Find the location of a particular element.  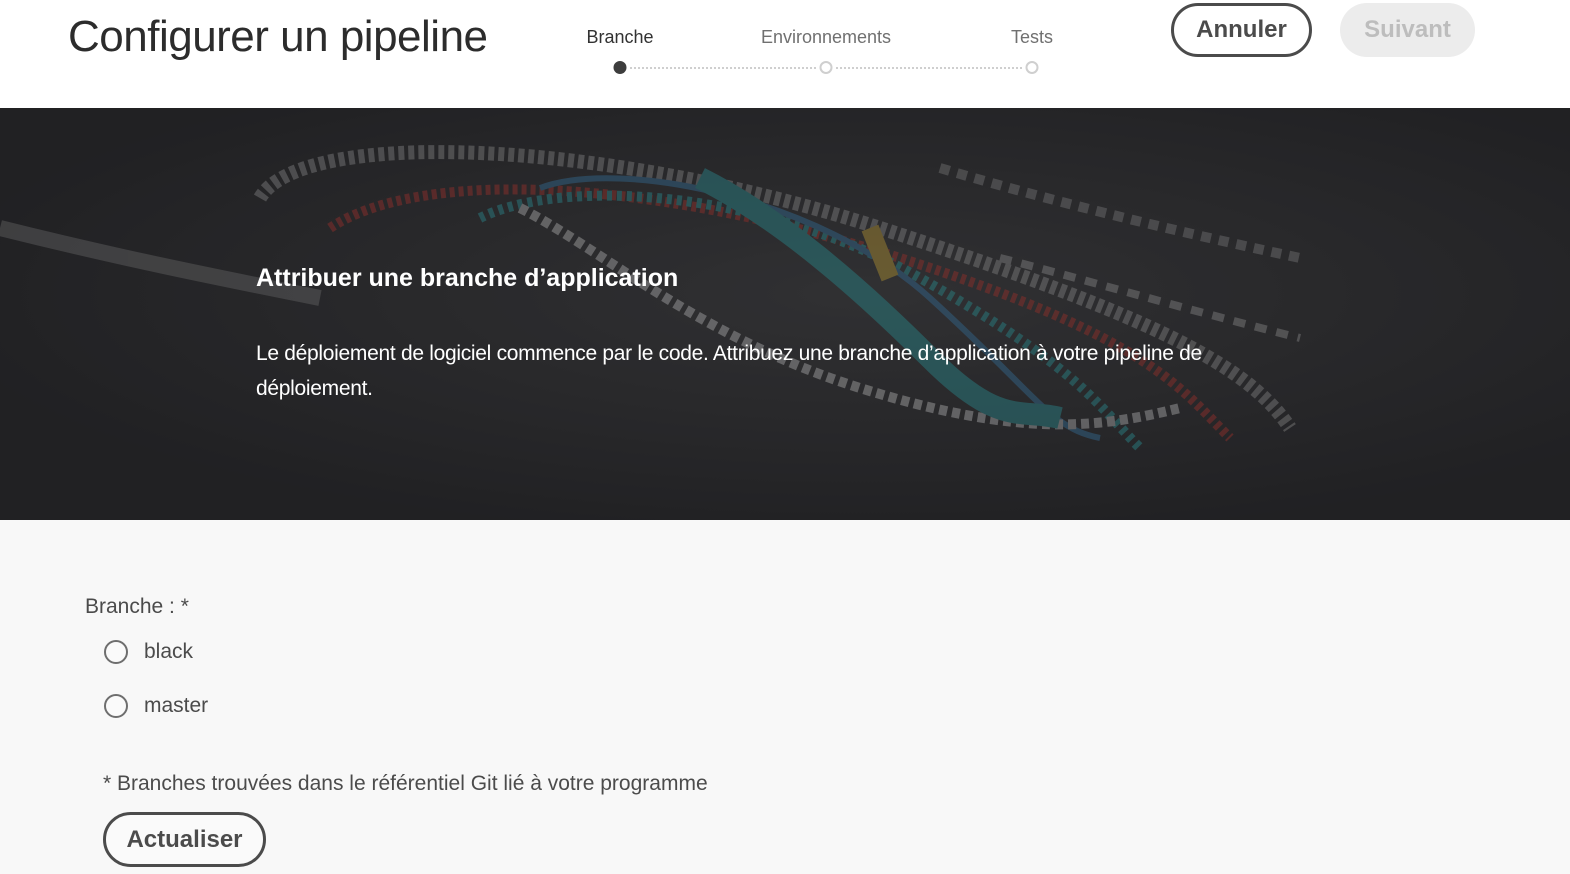

hero-title: Attribuer une branche d’application is located at coordinates (467, 278).